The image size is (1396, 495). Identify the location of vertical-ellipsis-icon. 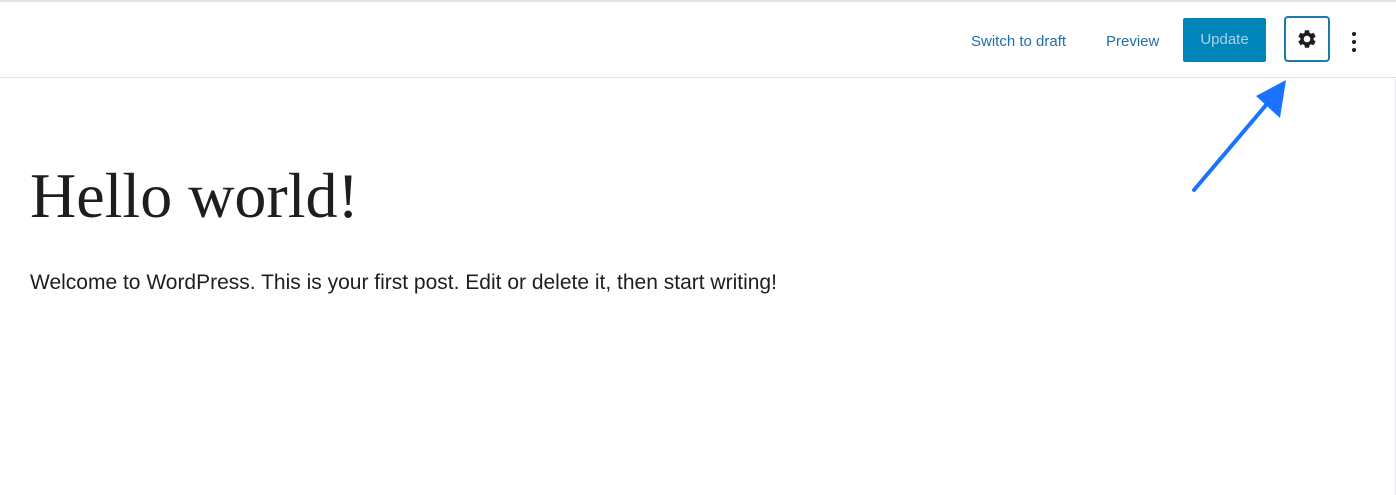
(1354, 42).